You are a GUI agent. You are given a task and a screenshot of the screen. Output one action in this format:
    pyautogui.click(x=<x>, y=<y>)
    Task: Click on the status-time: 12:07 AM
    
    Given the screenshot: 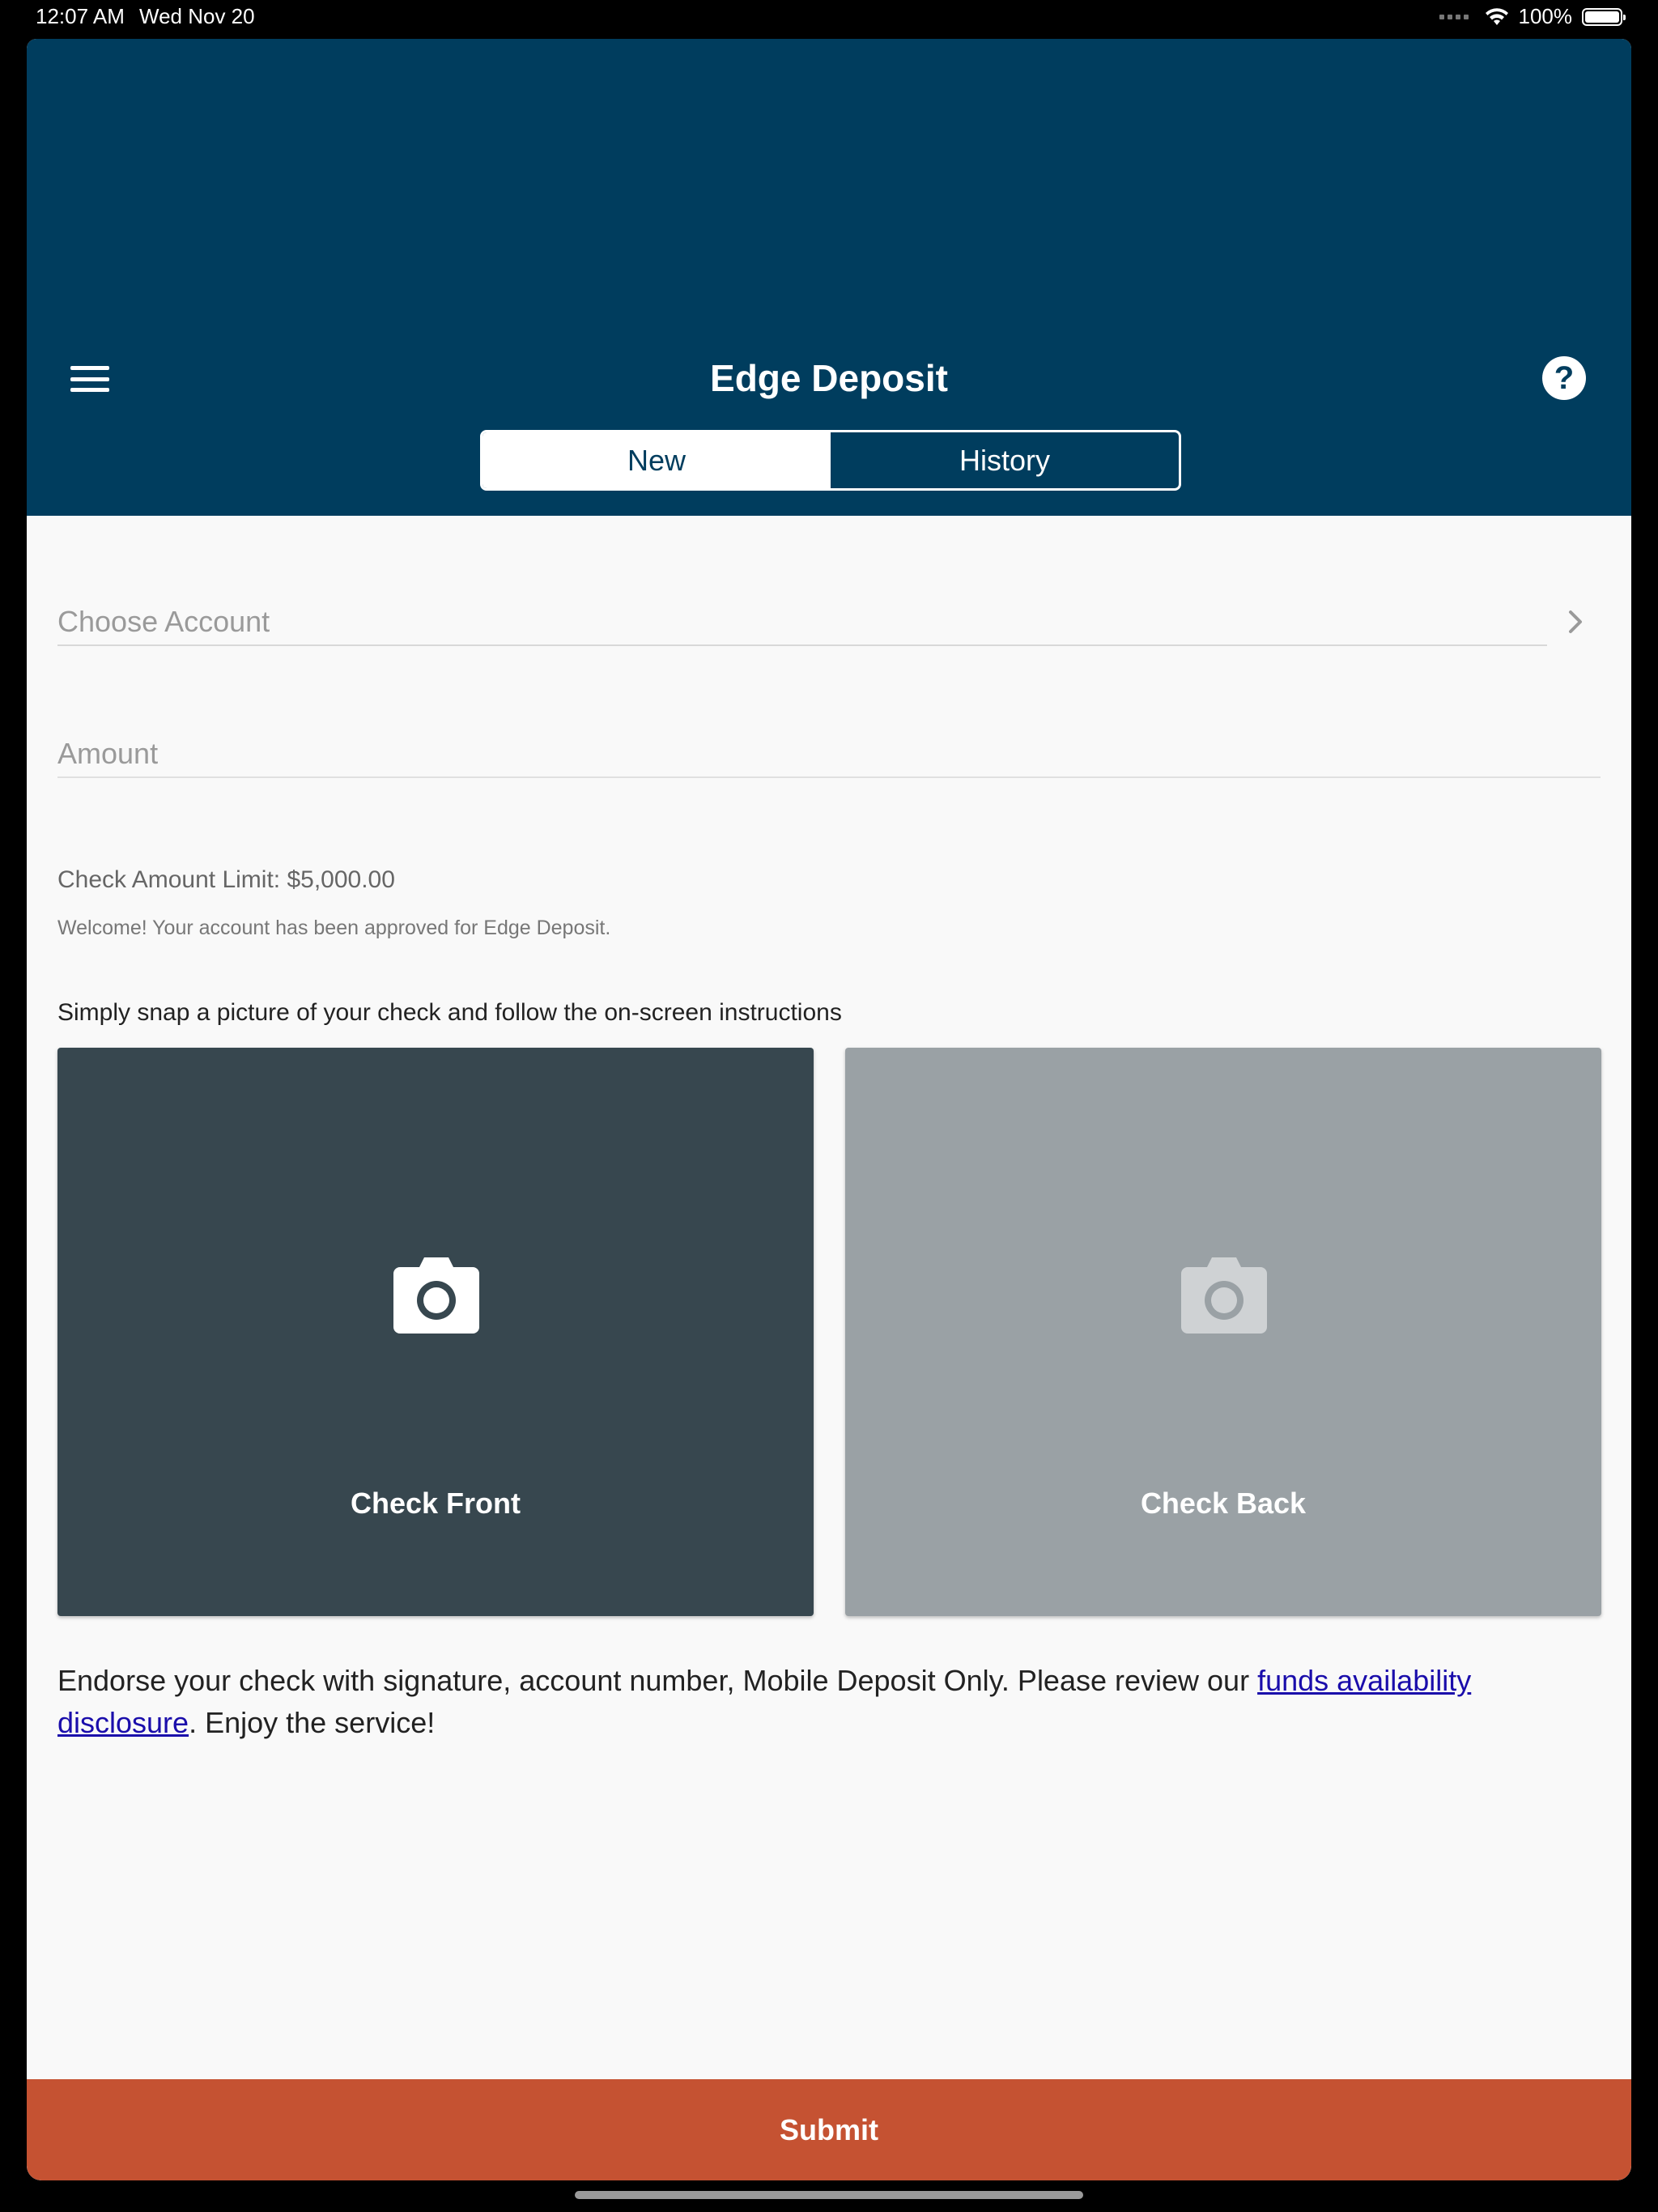 What is the action you would take?
    pyautogui.click(x=80, y=16)
    